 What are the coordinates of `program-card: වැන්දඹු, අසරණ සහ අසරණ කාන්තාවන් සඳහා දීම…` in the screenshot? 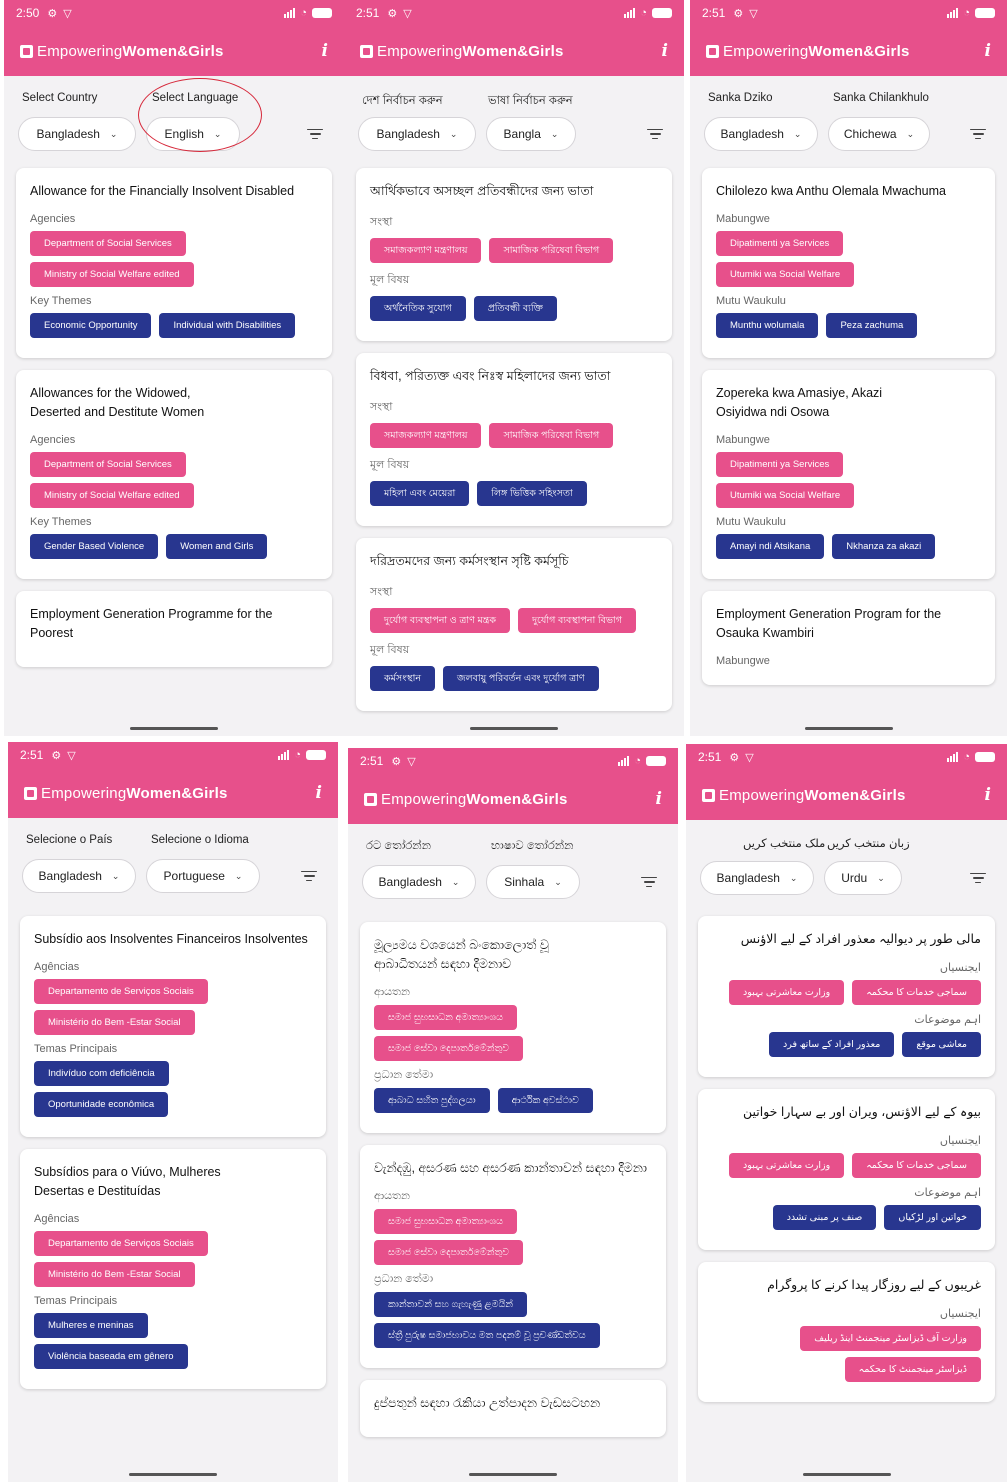 It's located at (513, 1256).